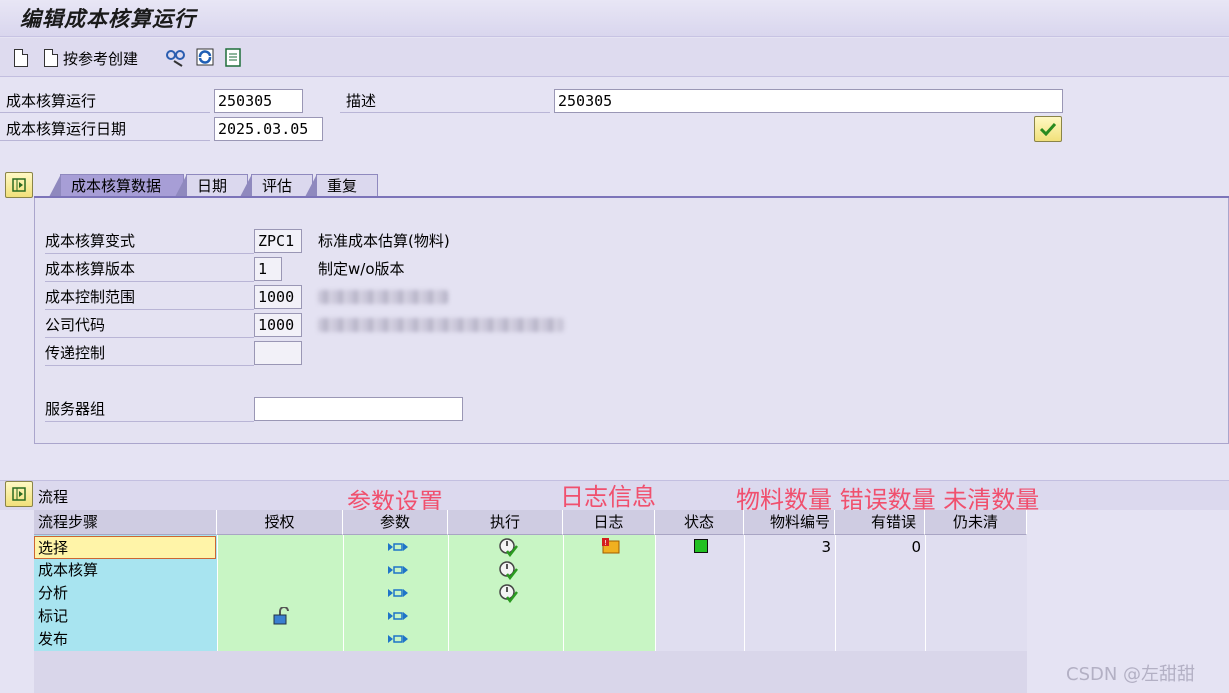 The height and width of the screenshot is (693, 1229). Describe the element at coordinates (176, 57) in the screenshot. I see `glasses-icon` at that location.